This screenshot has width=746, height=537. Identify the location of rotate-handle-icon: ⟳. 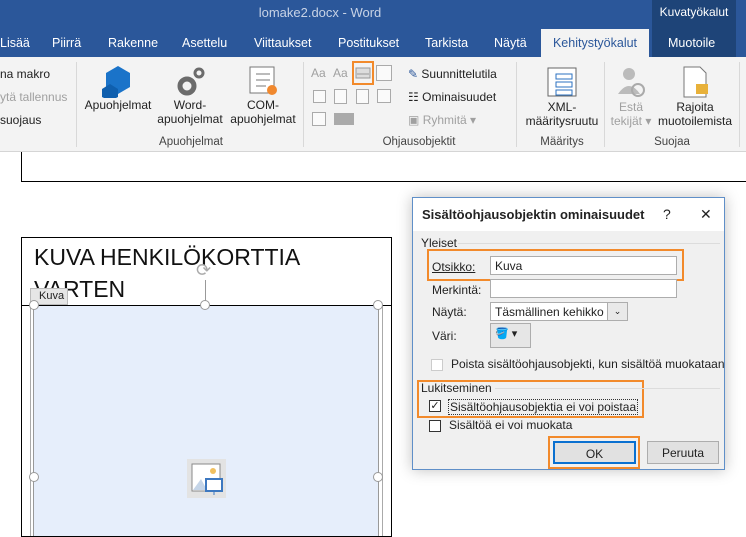
(203, 270).